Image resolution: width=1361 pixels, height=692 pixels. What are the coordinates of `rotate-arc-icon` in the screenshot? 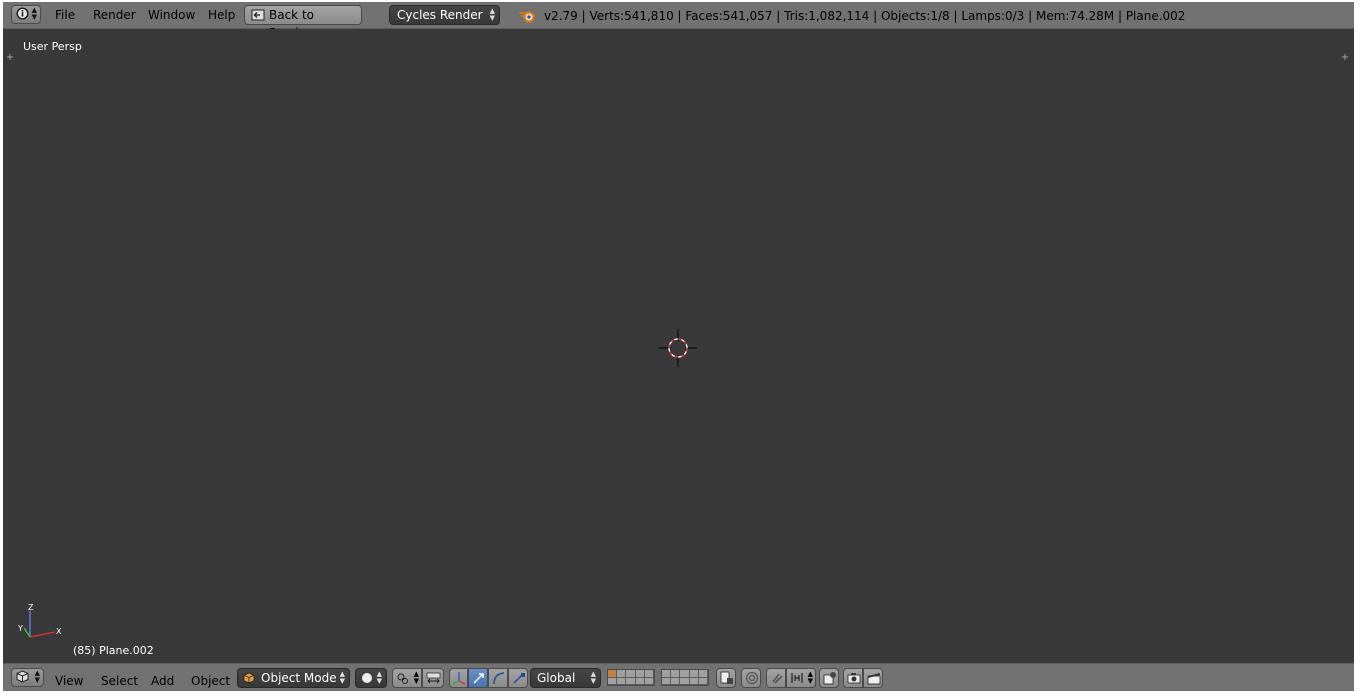 It's located at (499, 678).